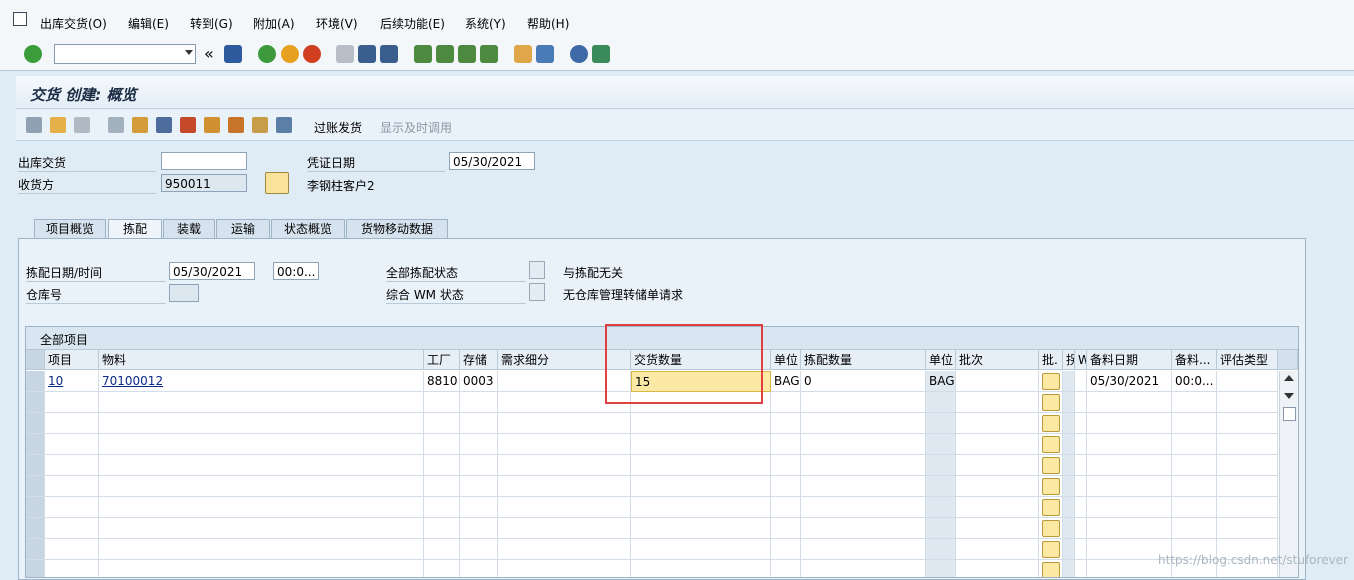 The image size is (1354, 580). What do you see at coordinates (545, 54) in the screenshot?
I see `shortcut-icon` at bounding box center [545, 54].